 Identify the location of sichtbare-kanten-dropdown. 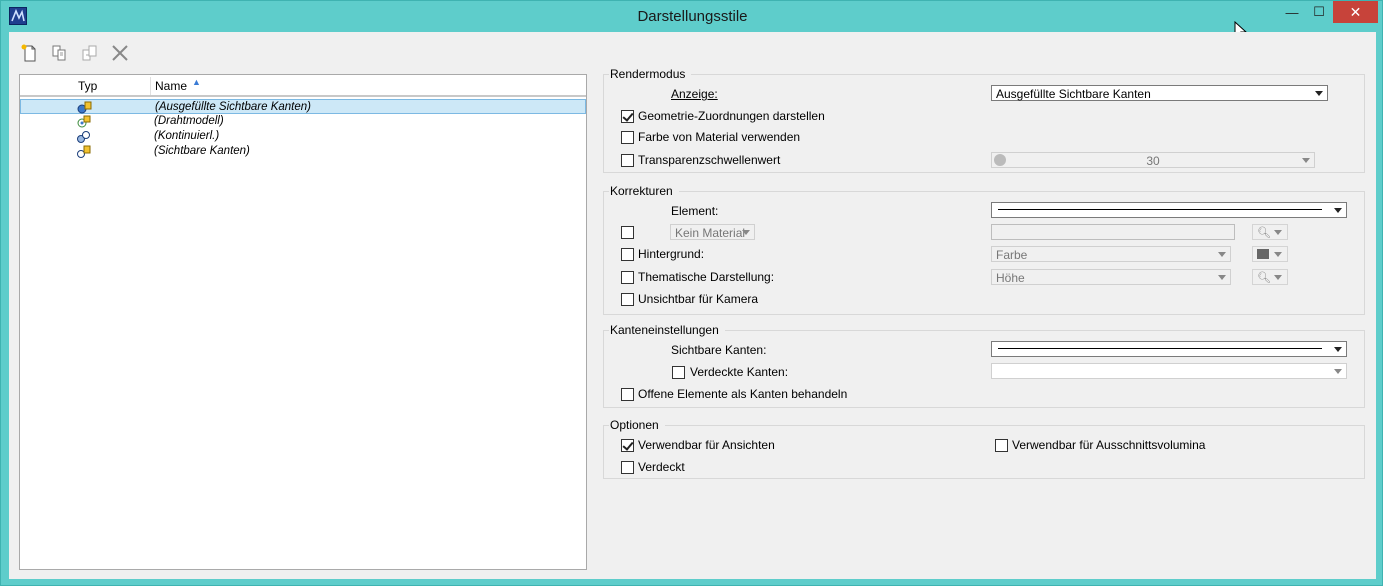
(1169, 349).